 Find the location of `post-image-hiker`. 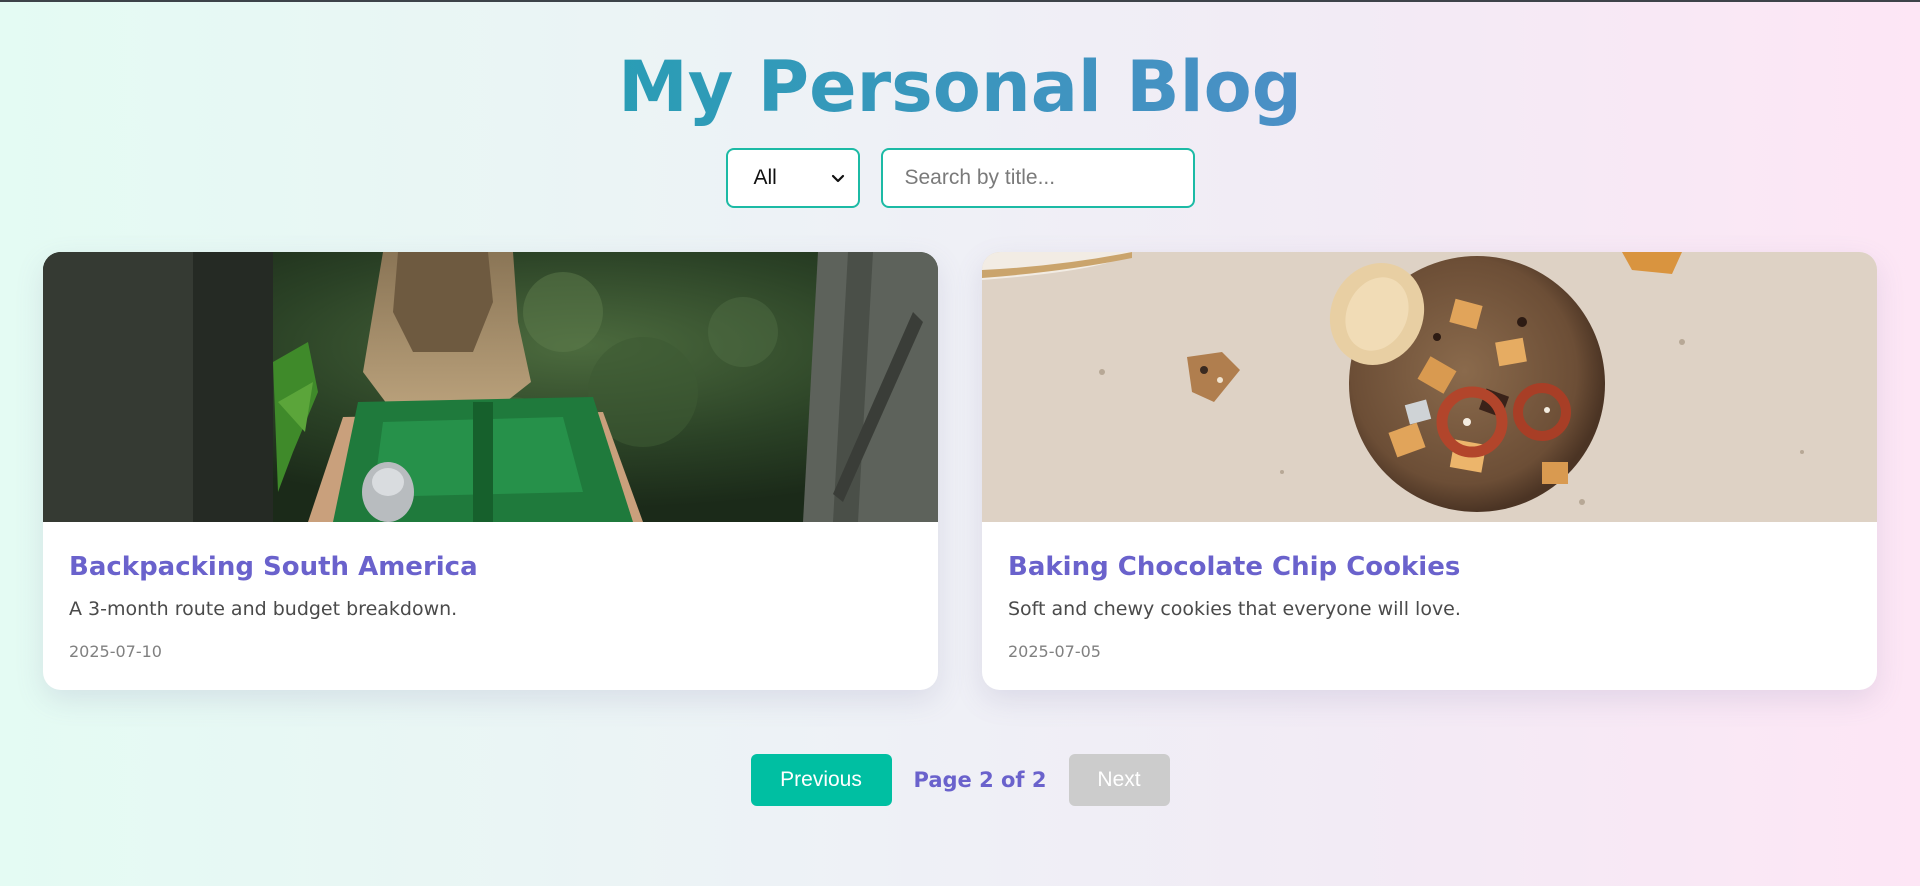

post-image-hiker is located at coordinates (490, 387).